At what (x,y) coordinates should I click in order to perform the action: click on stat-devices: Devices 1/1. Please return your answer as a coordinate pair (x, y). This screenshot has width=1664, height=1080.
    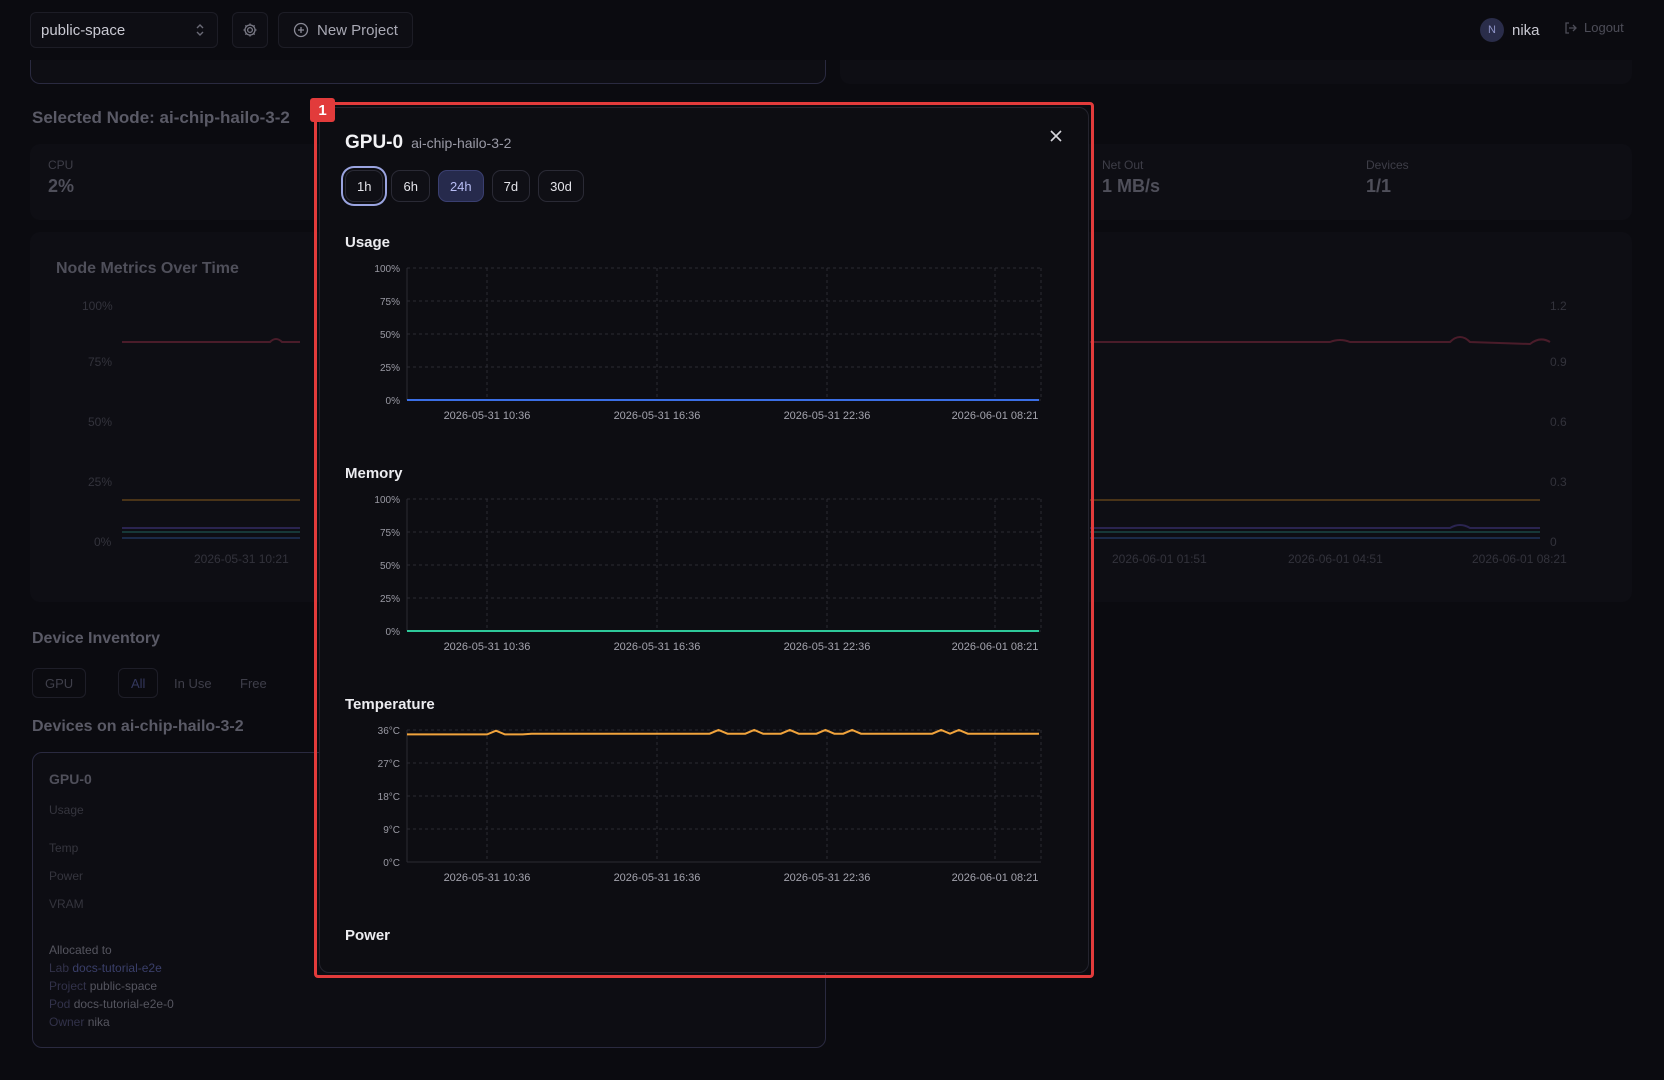
    Looking at the image, I should click on (1387, 177).